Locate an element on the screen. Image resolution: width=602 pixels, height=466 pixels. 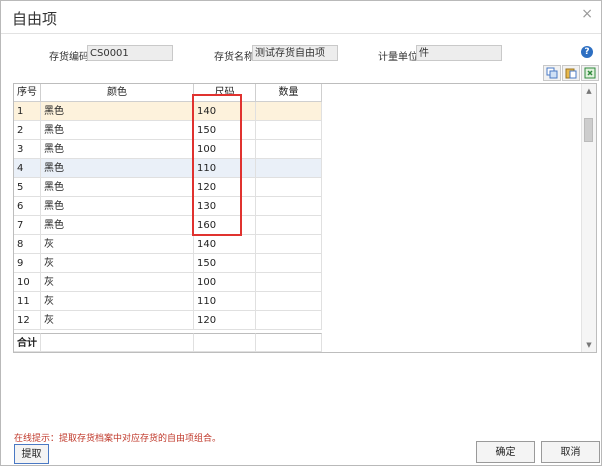
total-row: 合计 is located at coordinates (168, 342).